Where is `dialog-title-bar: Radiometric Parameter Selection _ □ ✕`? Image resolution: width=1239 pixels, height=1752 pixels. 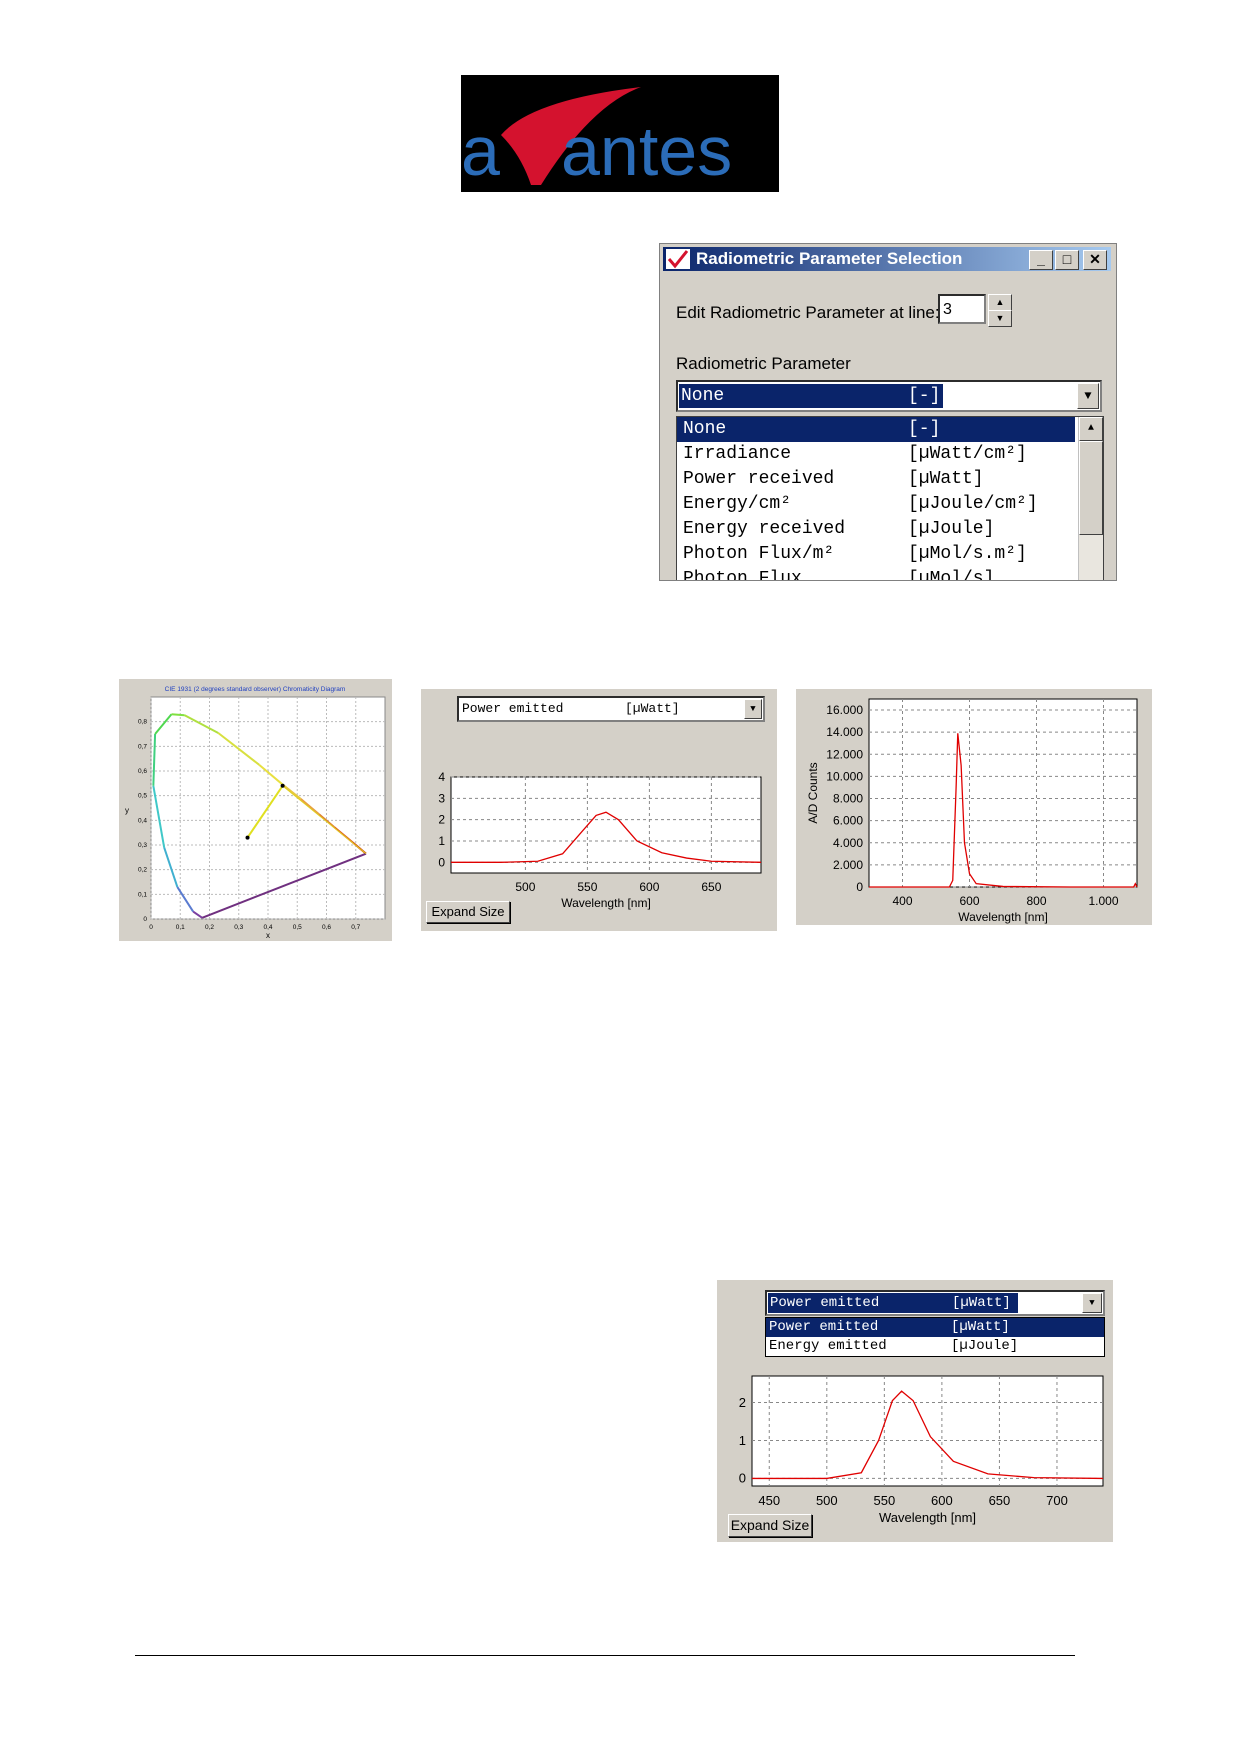 dialog-title-bar: Radiometric Parameter Selection _ □ ✕ is located at coordinates (887, 259).